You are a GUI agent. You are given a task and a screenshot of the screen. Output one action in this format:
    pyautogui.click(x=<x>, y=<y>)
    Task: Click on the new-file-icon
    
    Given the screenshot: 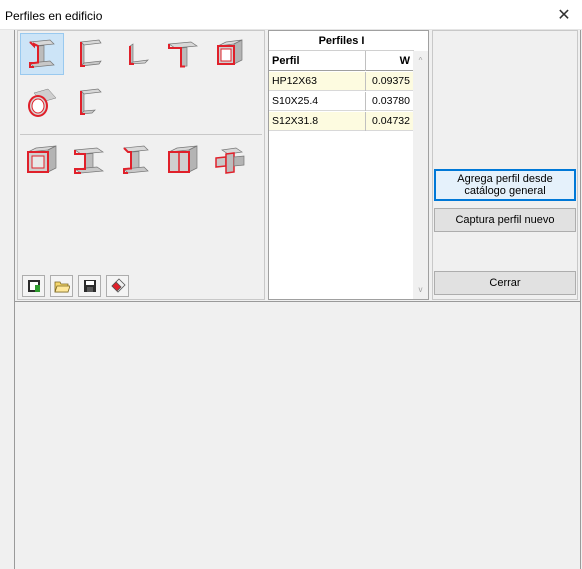 What is the action you would take?
    pyautogui.click(x=33, y=286)
    